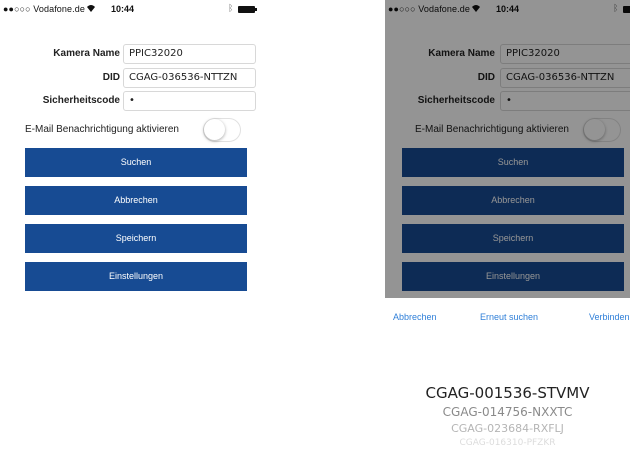  Describe the element at coordinates (509, 317) in the screenshot. I see `retry-search-button: Erneut suchen` at that location.